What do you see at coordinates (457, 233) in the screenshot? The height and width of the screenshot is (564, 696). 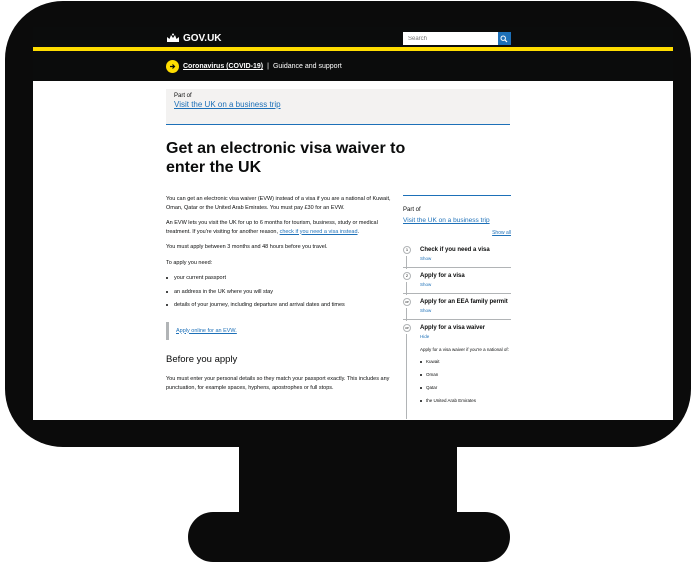 I see `show-all-toggle: Show all` at bounding box center [457, 233].